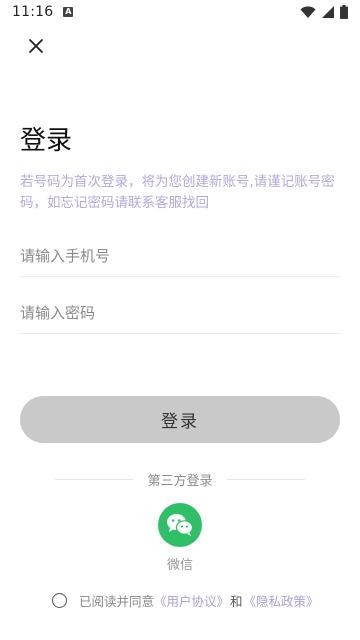  What do you see at coordinates (236, 601) in the screenshot?
I see `agreement-and: 和` at bounding box center [236, 601].